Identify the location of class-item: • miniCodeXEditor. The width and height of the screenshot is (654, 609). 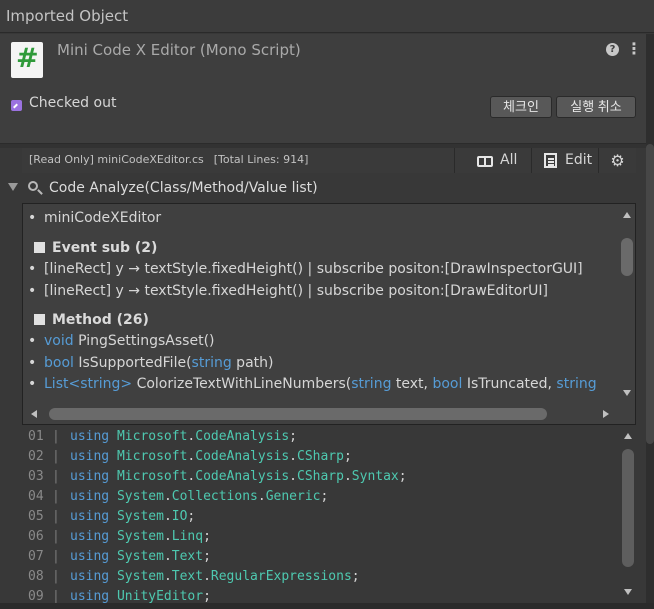
(94, 218).